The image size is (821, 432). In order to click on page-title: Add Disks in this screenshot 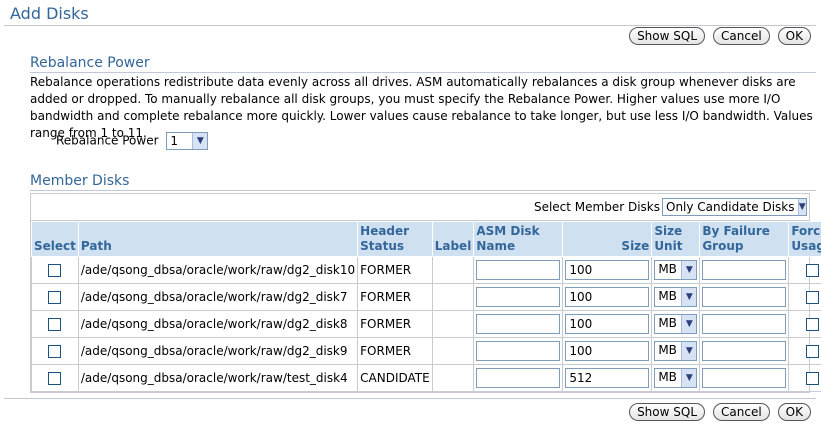, I will do `click(49, 13)`.